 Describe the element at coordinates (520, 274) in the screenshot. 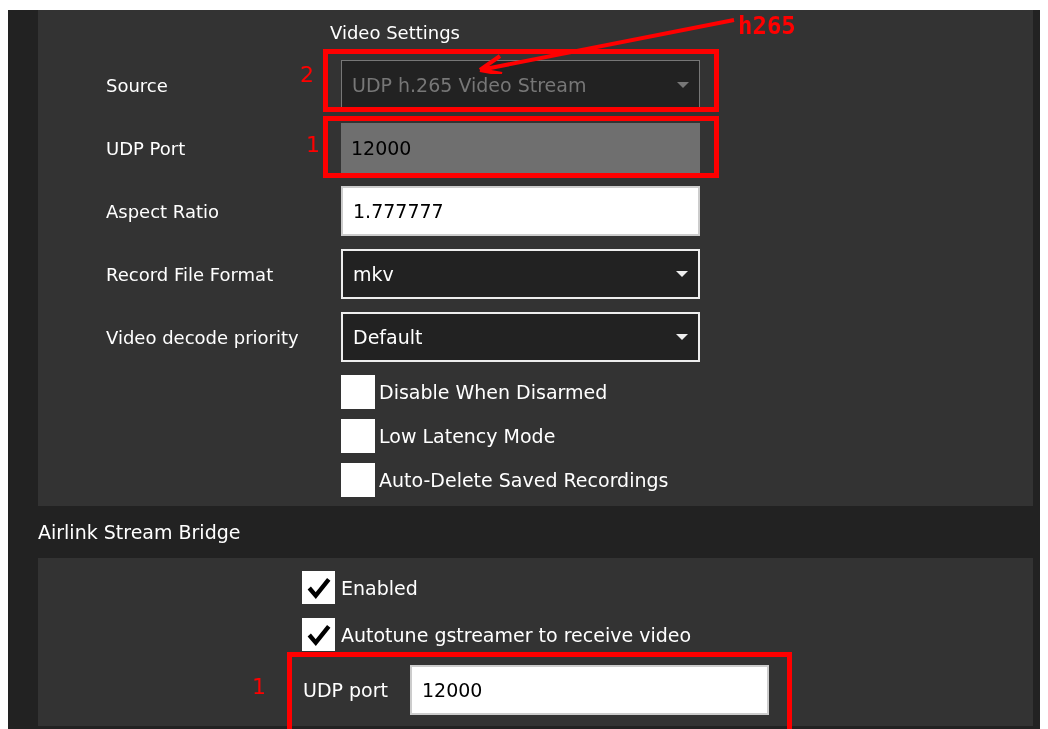

I see `dropdown: mkv` at that location.